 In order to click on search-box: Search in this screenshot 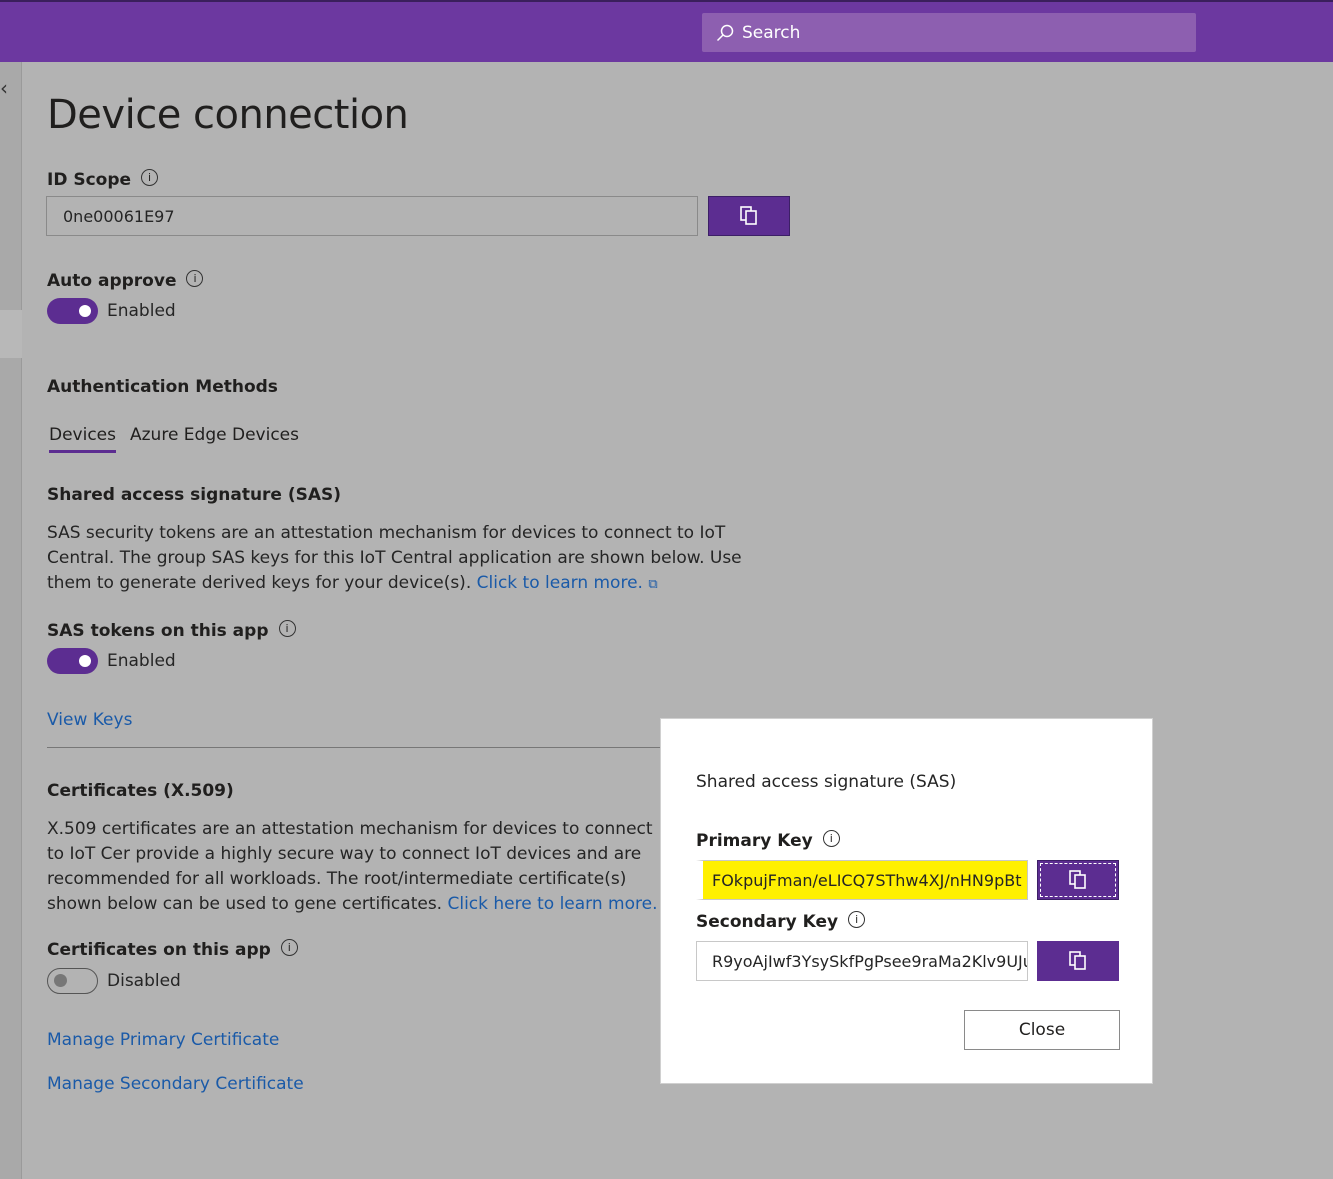, I will do `click(949, 32)`.